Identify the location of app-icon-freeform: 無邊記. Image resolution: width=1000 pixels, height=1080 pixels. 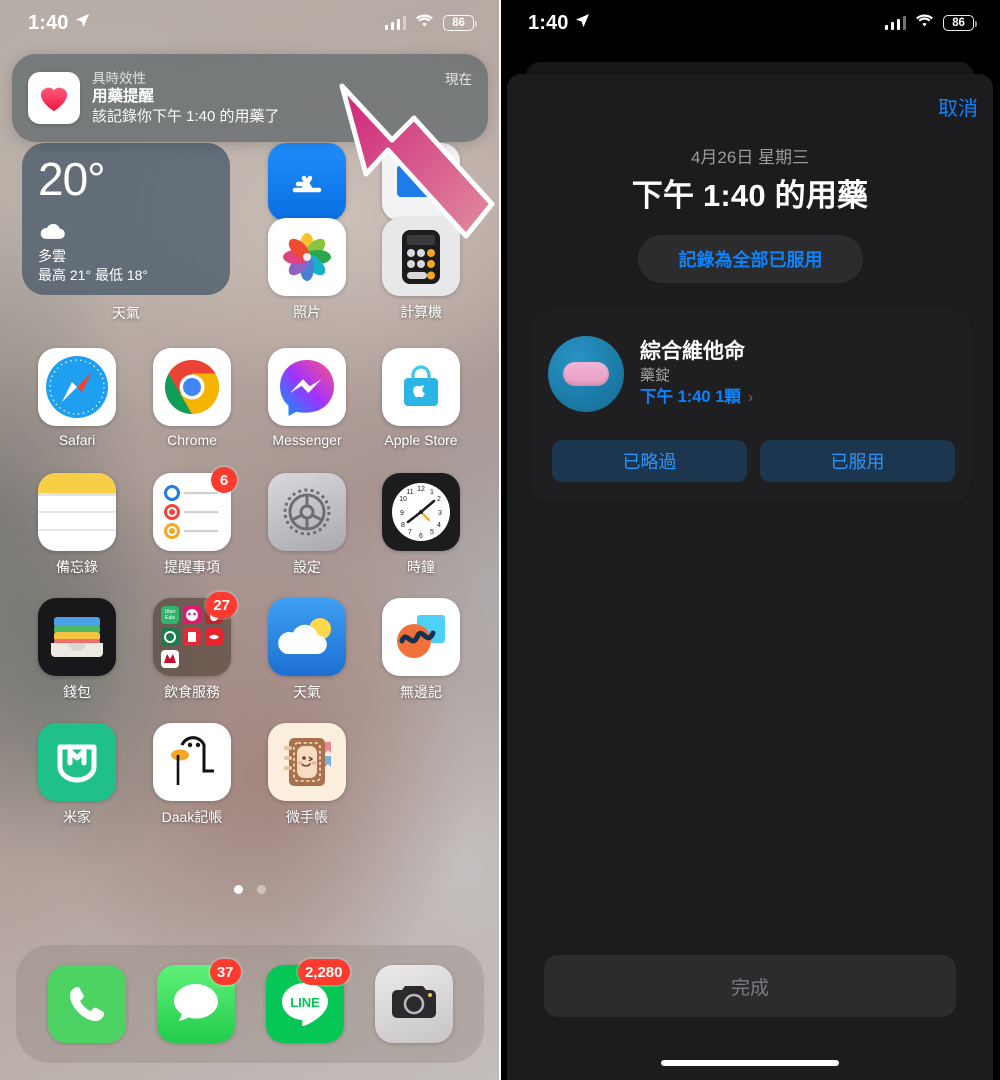
(421, 650).